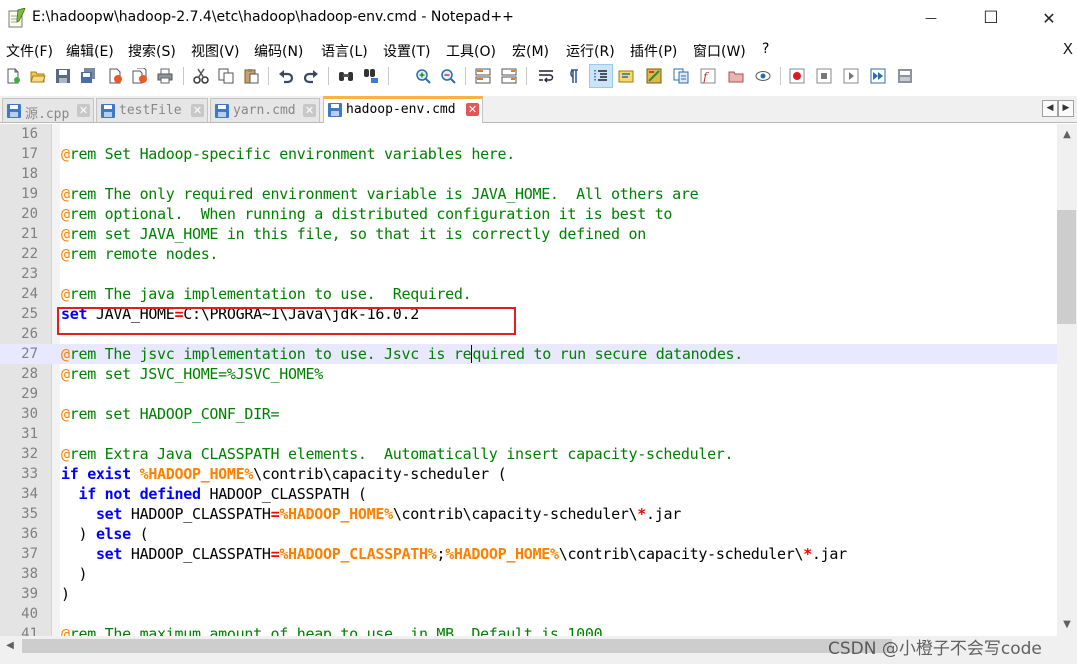  I want to click on document-map-button, so click(654, 76).